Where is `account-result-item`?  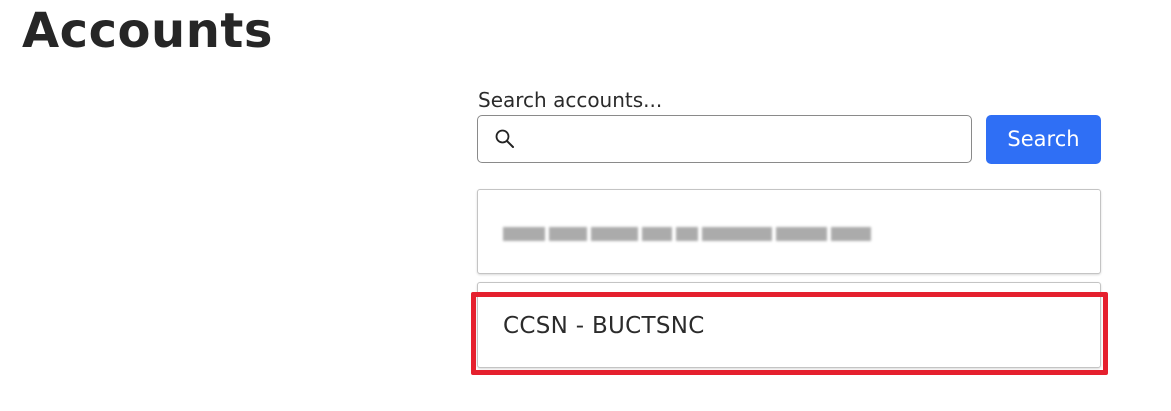 account-result-item is located at coordinates (789, 231).